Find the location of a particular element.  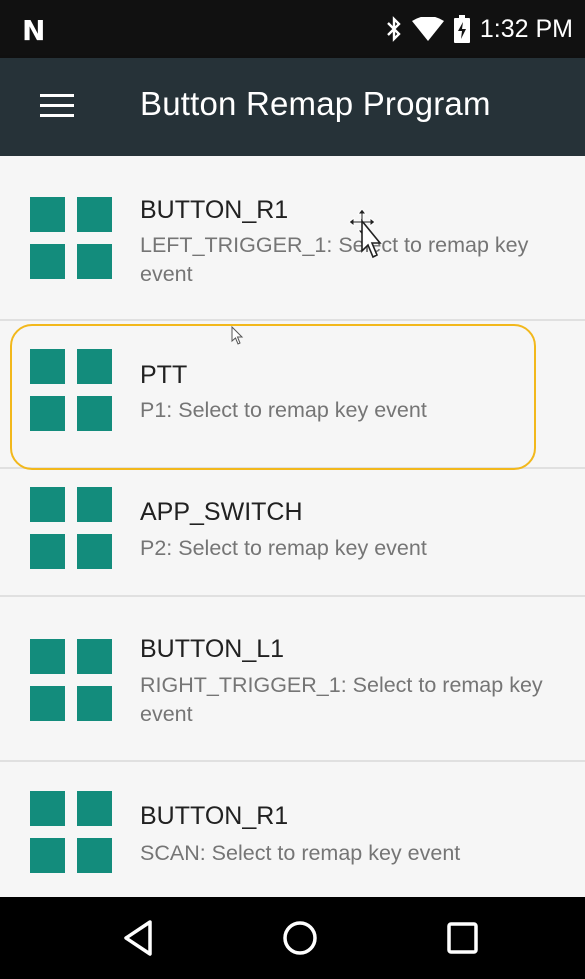

app-bar: Button Remap Program is located at coordinates (292, 107).